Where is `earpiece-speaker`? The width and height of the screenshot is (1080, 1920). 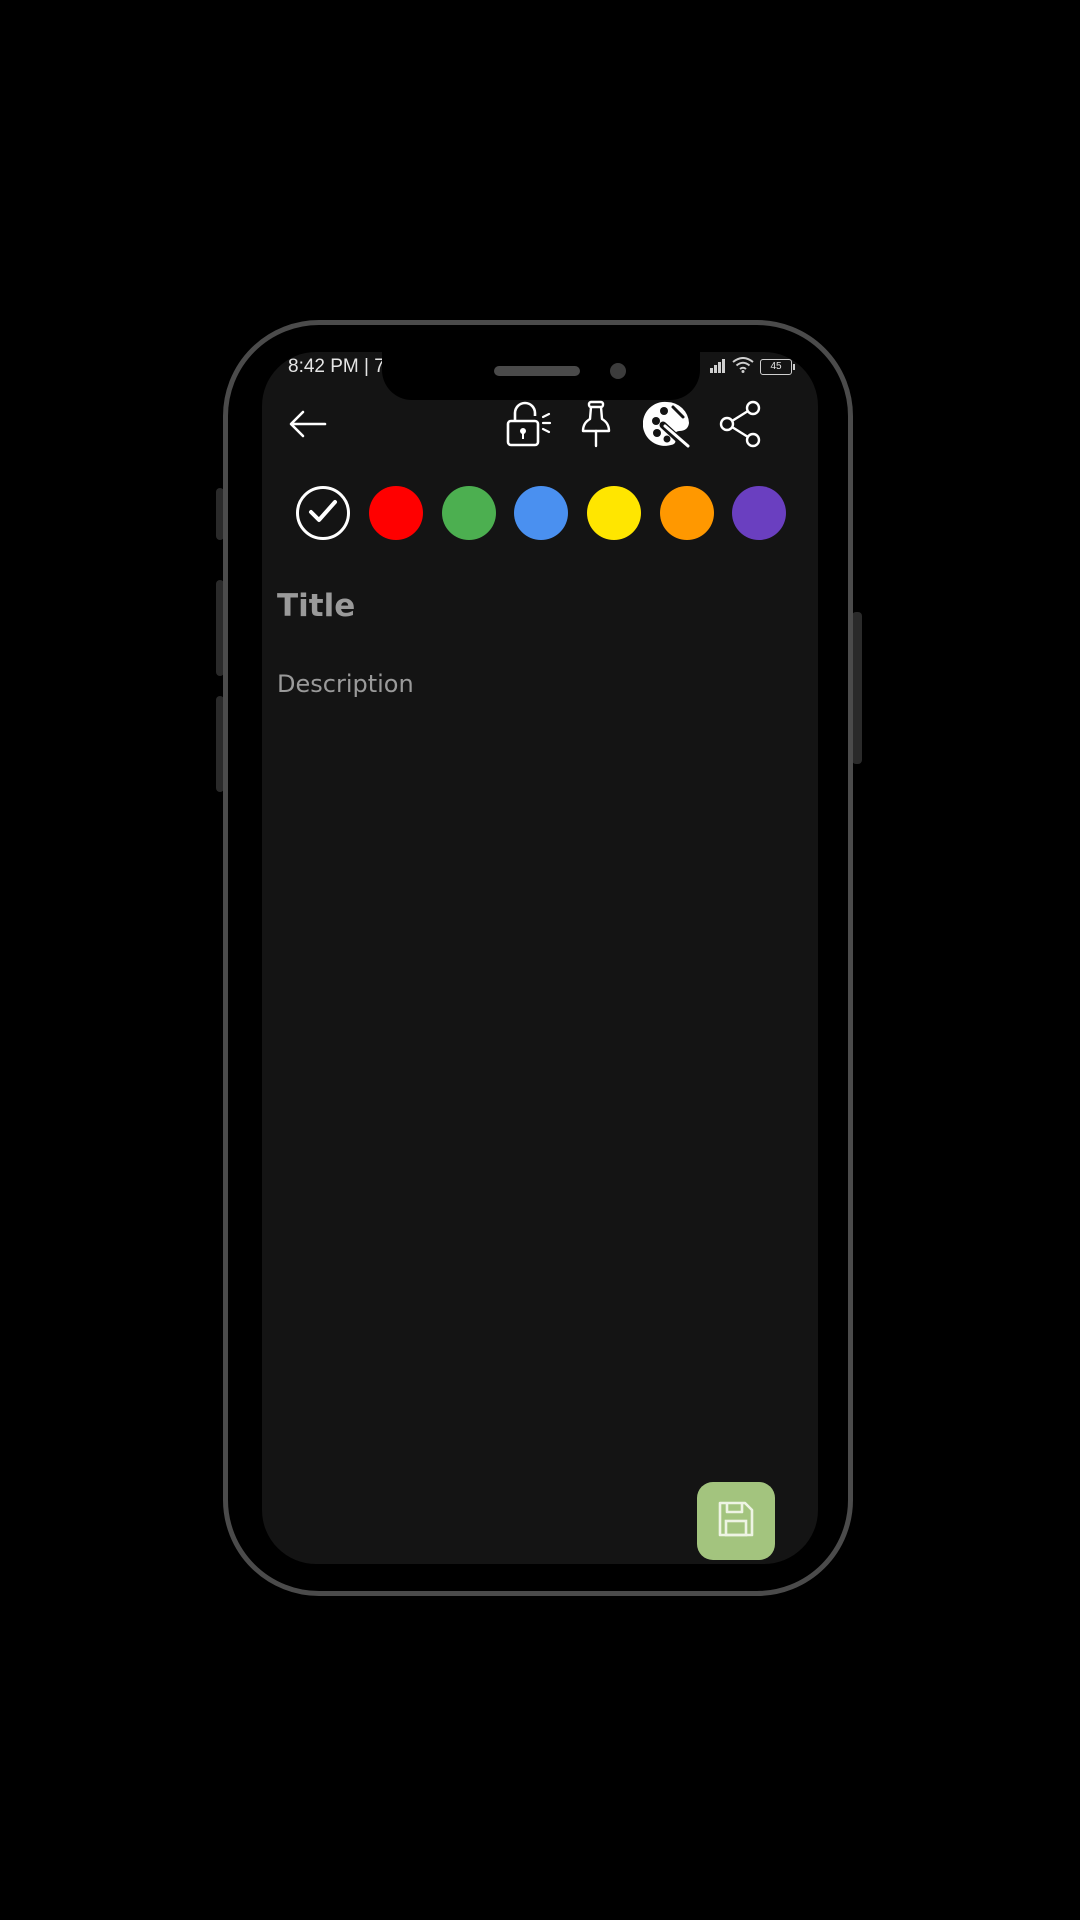
earpiece-speaker is located at coordinates (537, 371).